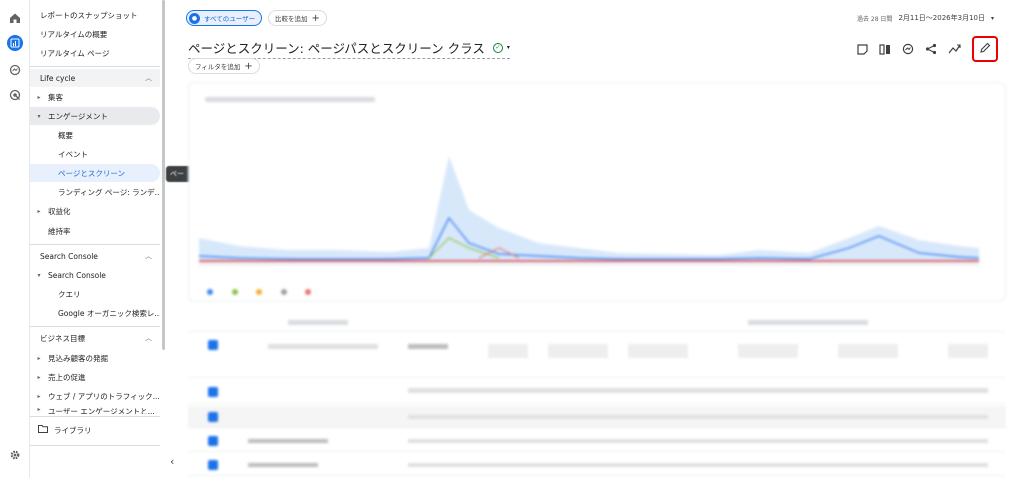  I want to click on nav-item-lead-generation: ▸ 見込み顧客の発掘, so click(95, 358).